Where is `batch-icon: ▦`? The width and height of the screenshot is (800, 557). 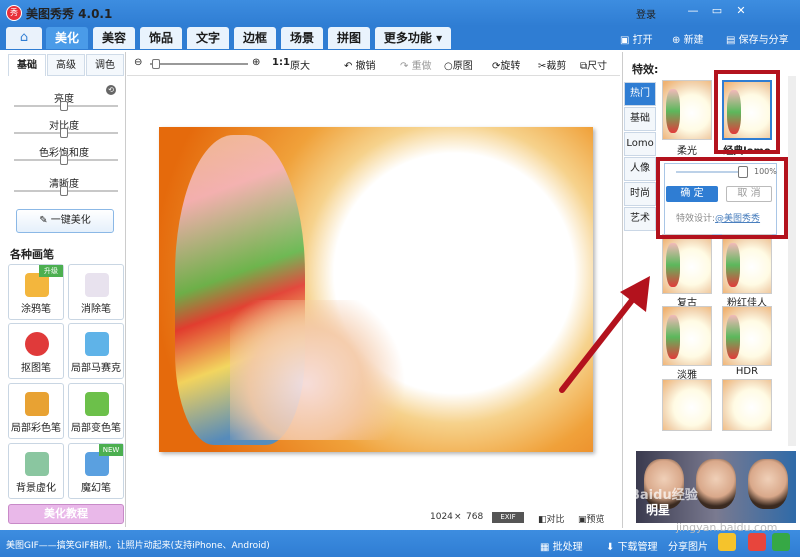 batch-icon: ▦ is located at coordinates (546, 547).